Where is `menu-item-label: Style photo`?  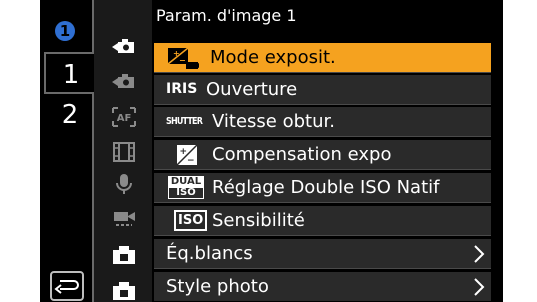
menu-item-label: Style photo is located at coordinates (217, 286).